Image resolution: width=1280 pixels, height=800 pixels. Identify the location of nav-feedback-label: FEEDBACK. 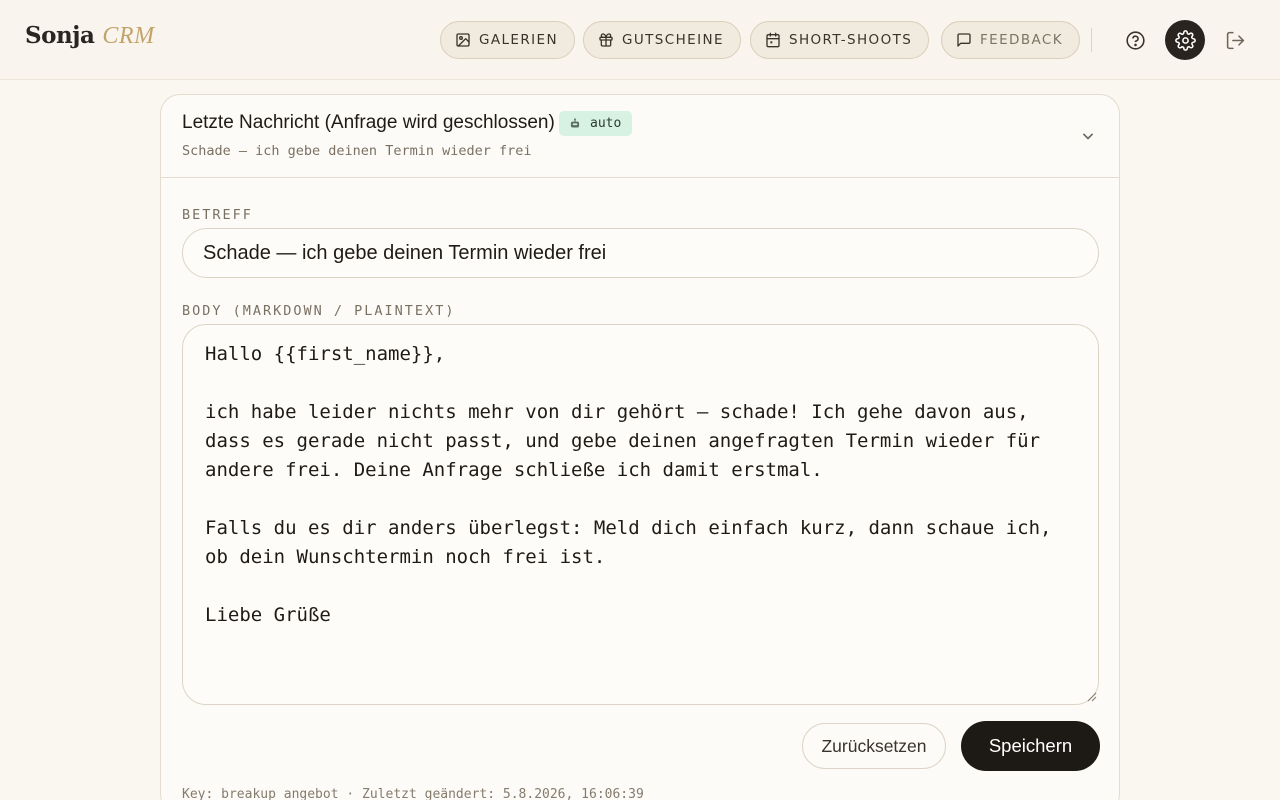
(1021, 40).